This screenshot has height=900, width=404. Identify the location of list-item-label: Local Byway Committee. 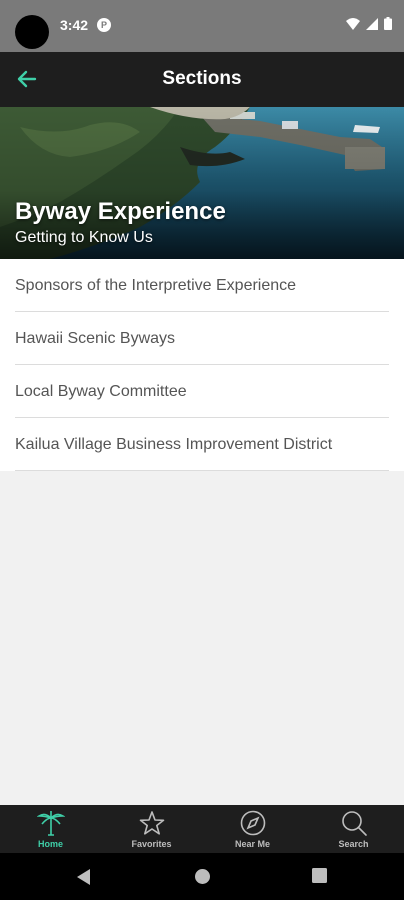
(101, 391).